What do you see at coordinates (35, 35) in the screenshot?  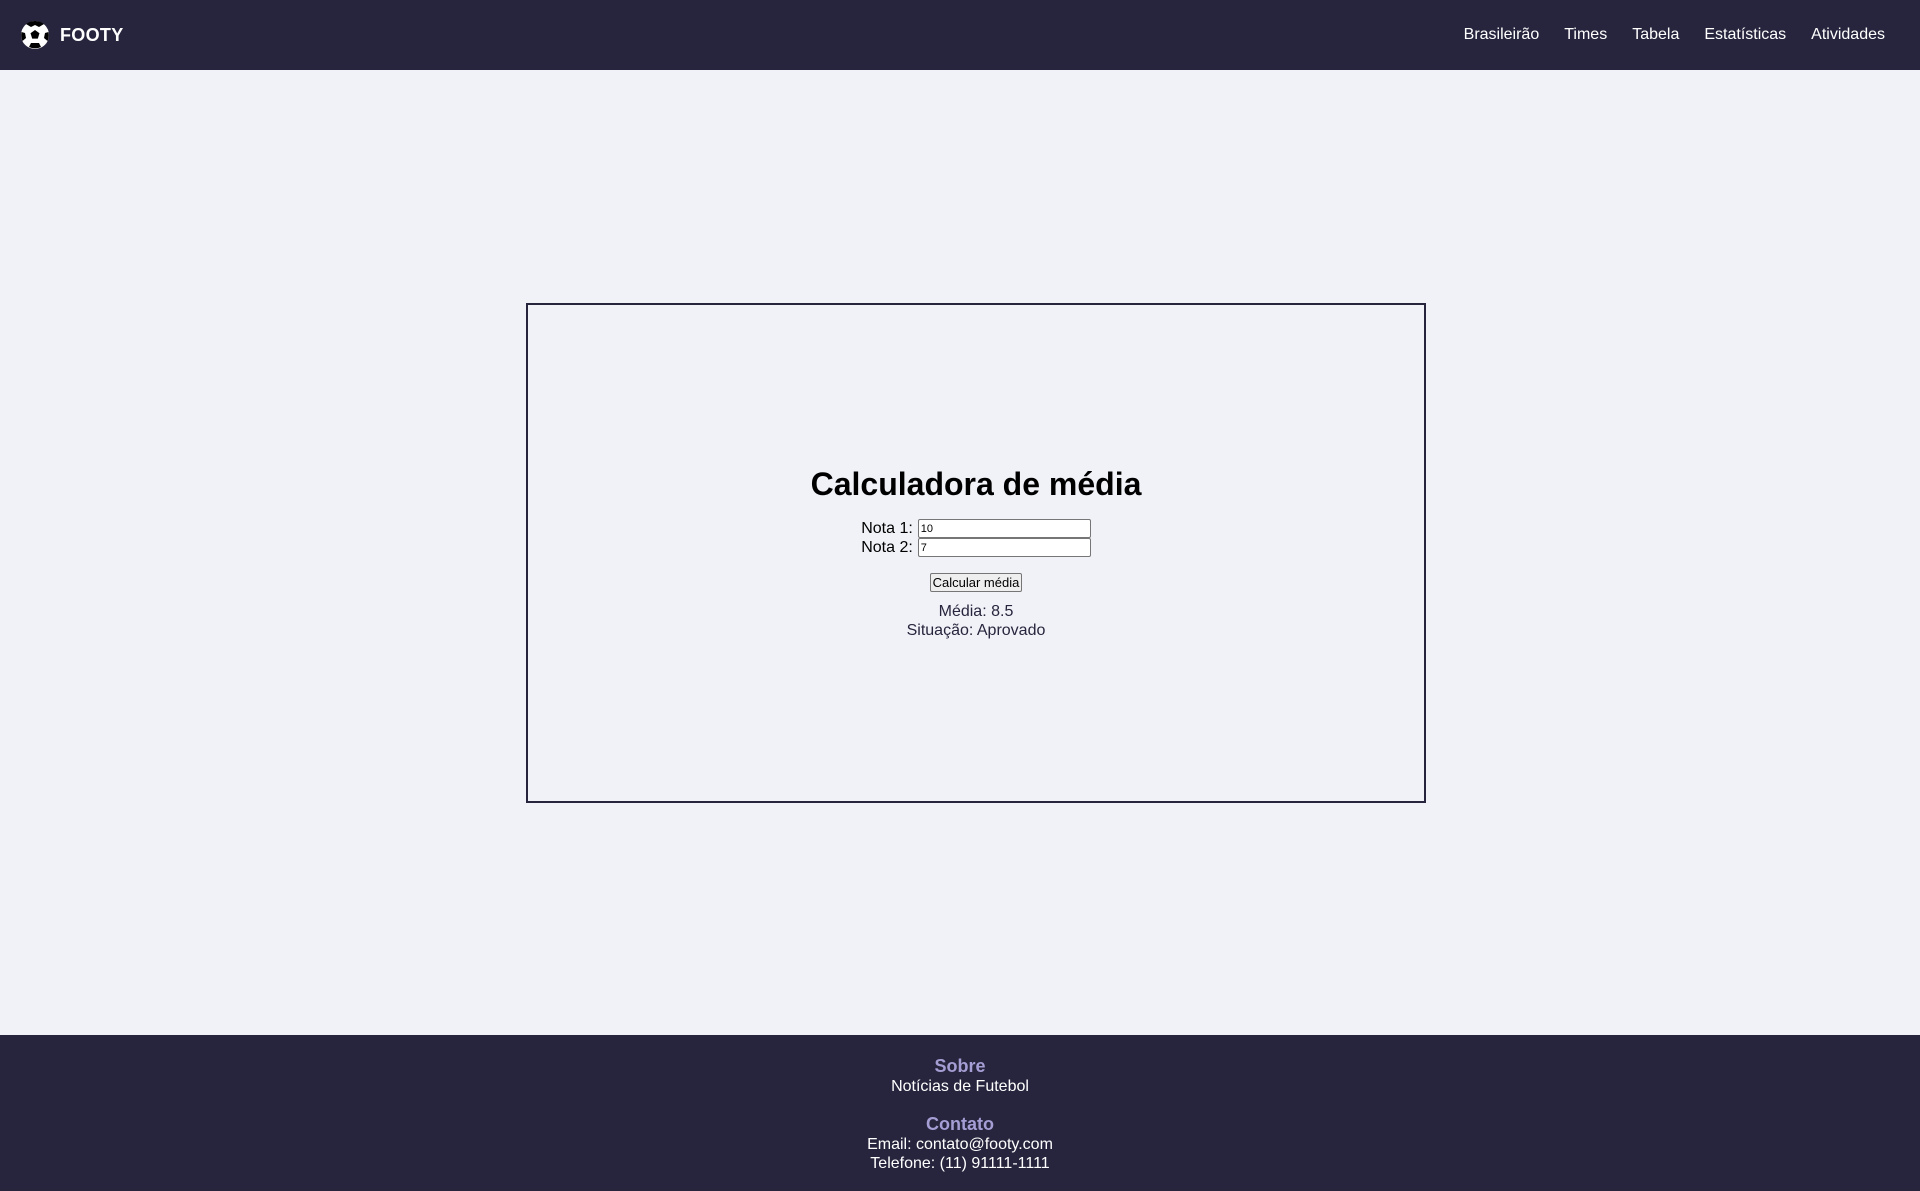 I see `soccer-ball-icon` at bounding box center [35, 35].